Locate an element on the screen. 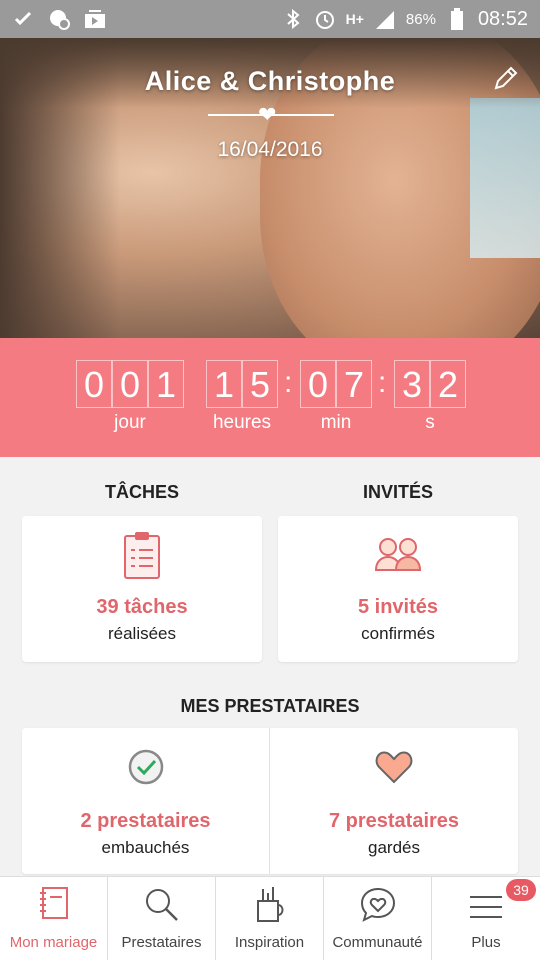 The width and height of the screenshot is (540, 960). wedding-countdown: 0 0 1 1 5 : 0 7 : 3 2 jour heures min s is located at coordinates (270, 397).